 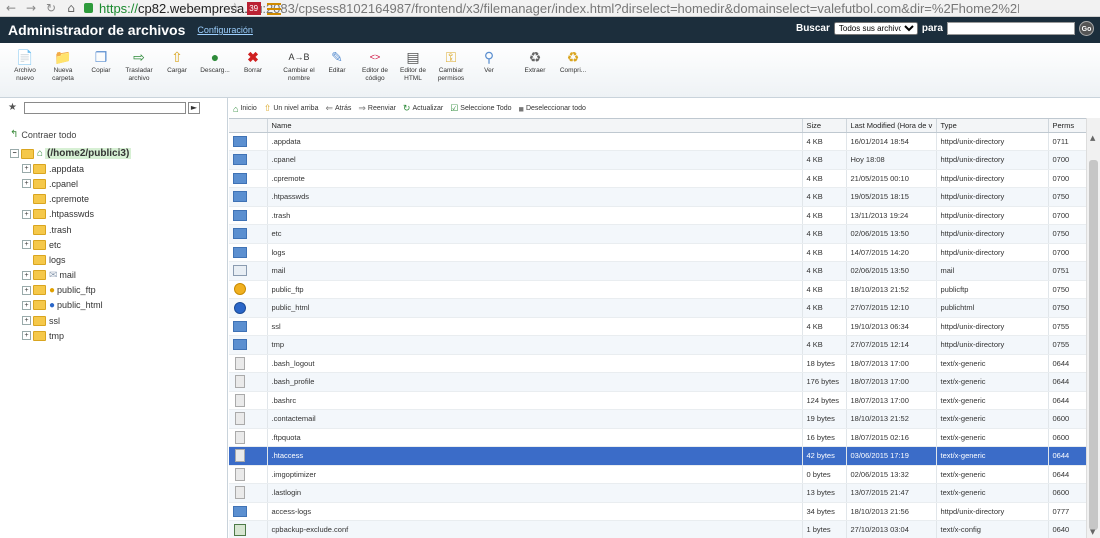 What do you see at coordinates (875, 28) in the screenshot?
I see `search-scope-select: Todos sus archivos` at bounding box center [875, 28].